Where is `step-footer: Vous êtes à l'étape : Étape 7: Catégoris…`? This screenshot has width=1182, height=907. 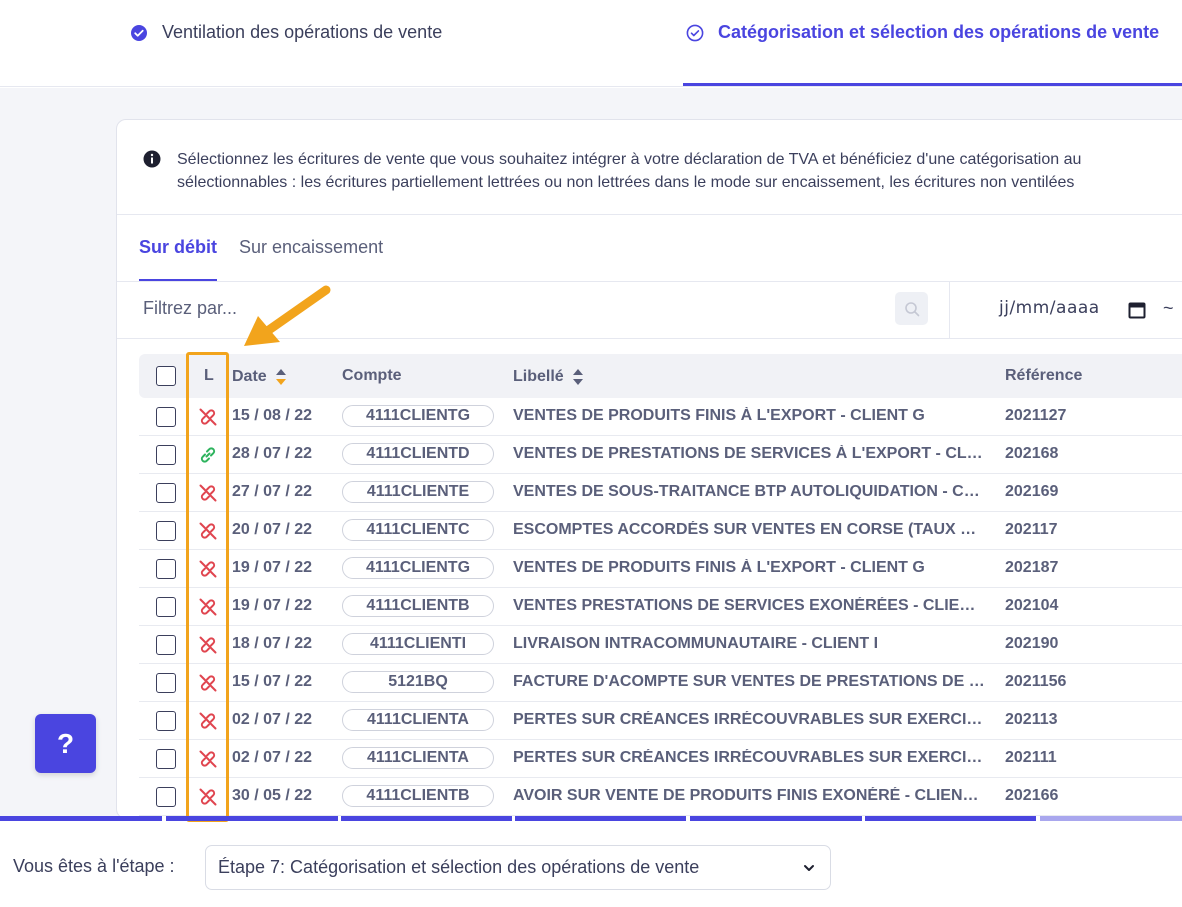
step-footer: Vous êtes à l'étape : Étape 7: Catégoris… is located at coordinates (591, 864).